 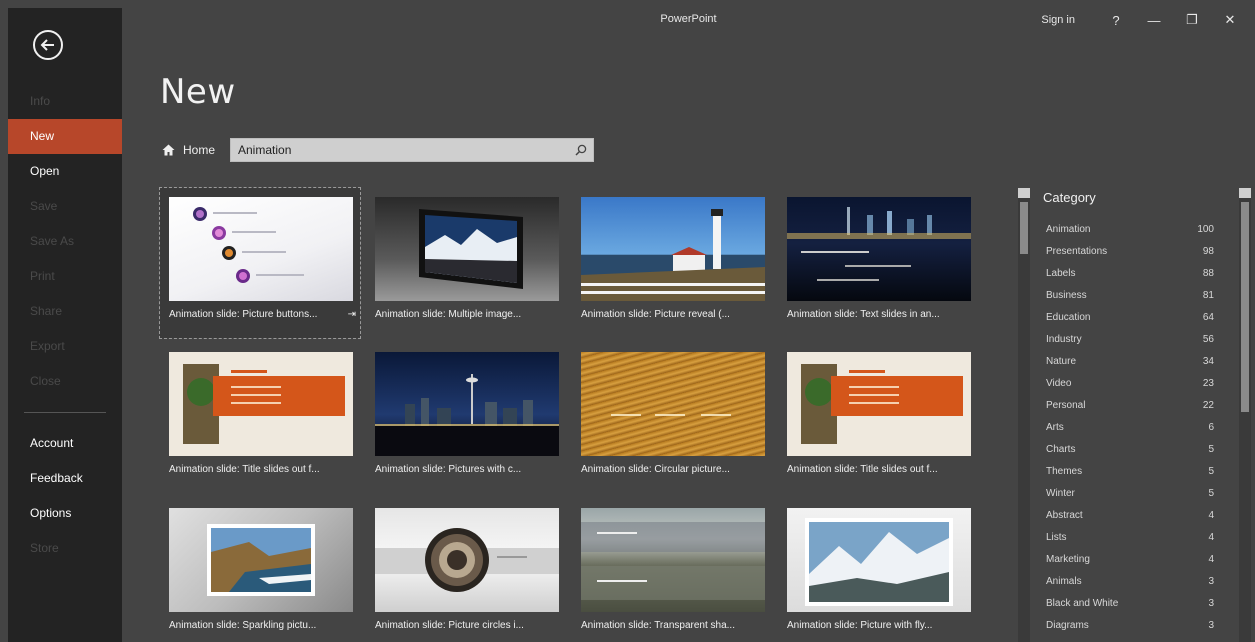 I want to click on sidebar-item-options: Options, so click(x=65, y=513).